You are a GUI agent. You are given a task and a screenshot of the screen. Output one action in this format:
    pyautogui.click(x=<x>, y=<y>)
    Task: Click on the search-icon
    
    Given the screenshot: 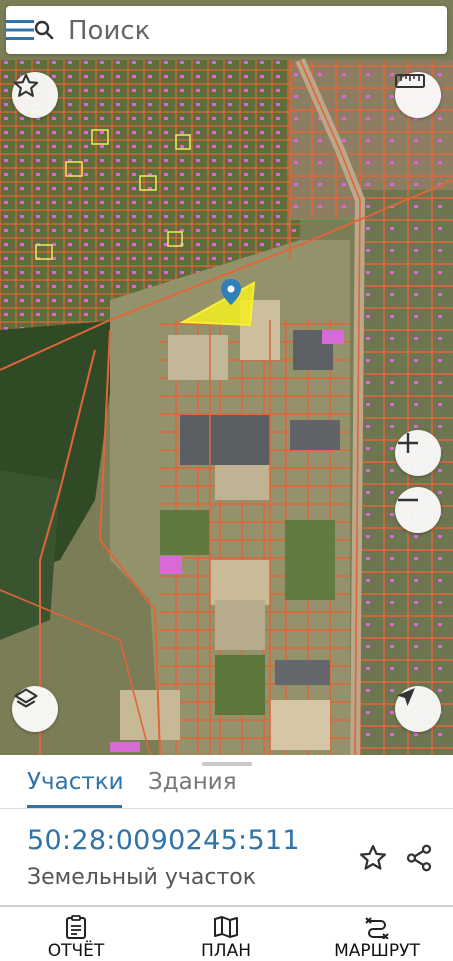 What is the action you would take?
    pyautogui.click(x=44, y=30)
    